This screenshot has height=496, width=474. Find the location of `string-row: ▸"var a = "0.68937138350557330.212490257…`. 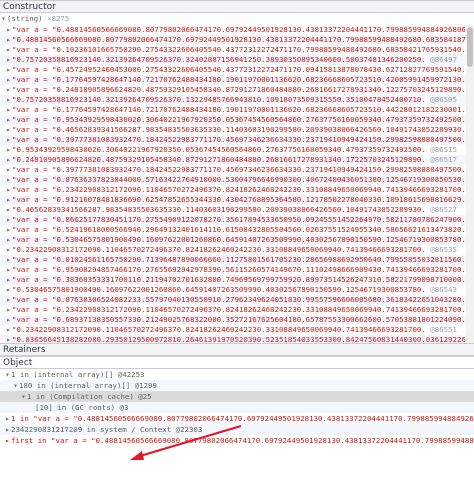

string-row: ▸"var a = "0.68937138350557330.212490257… is located at coordinates (237, 320).